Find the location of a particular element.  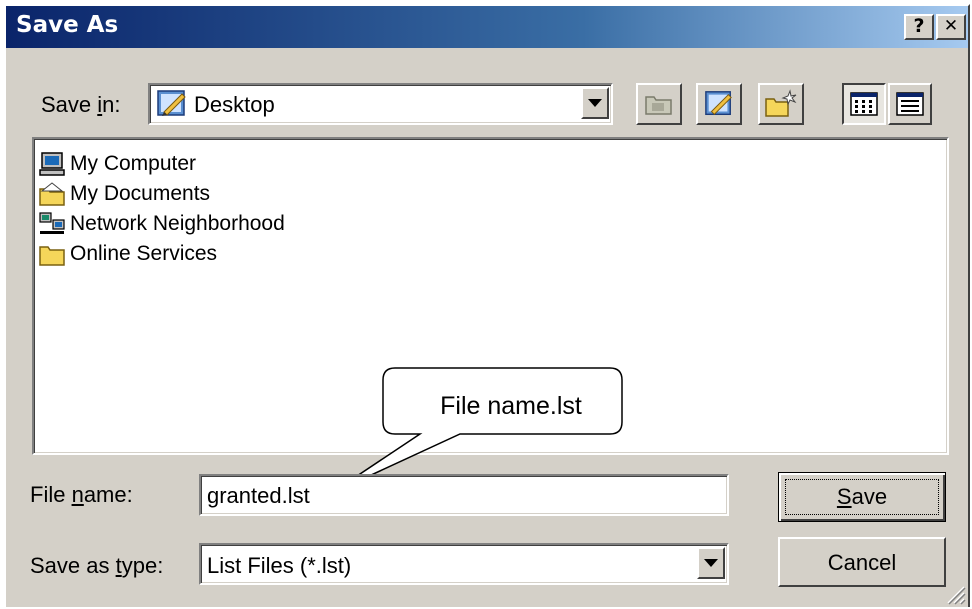

computer-icon is located at coordinates (52, 164).